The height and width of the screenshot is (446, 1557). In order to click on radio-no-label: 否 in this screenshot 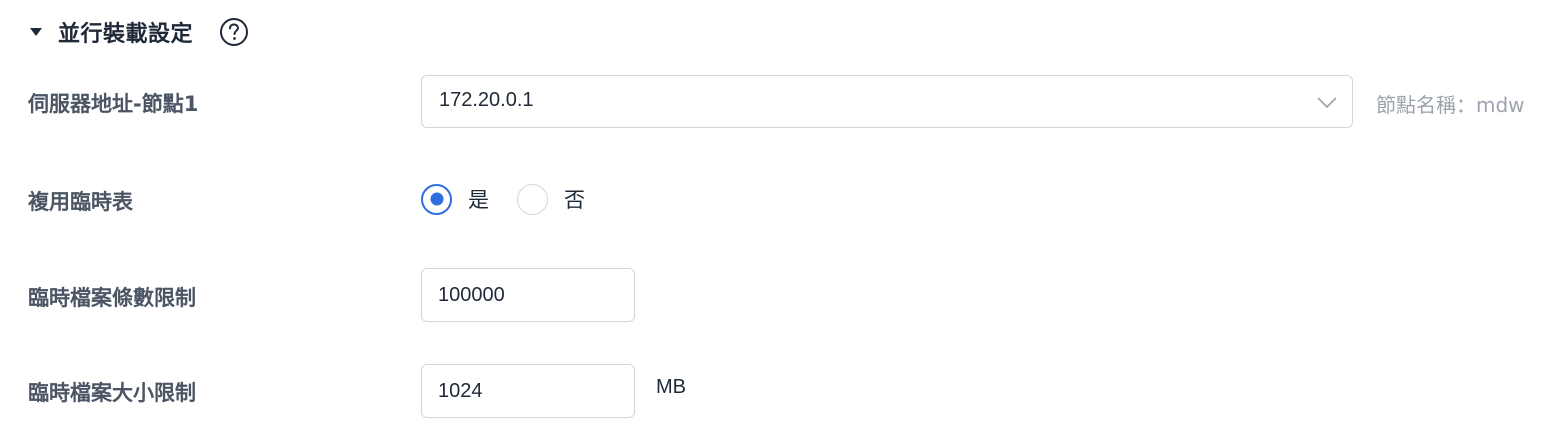, I will do `click(574, 200)`.